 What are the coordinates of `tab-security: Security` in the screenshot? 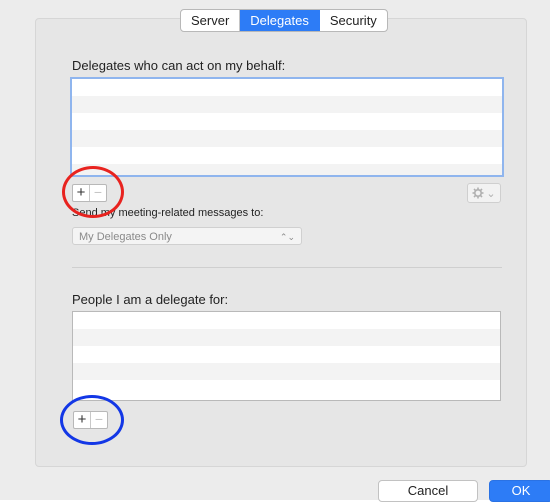 It's located at (353, 20).